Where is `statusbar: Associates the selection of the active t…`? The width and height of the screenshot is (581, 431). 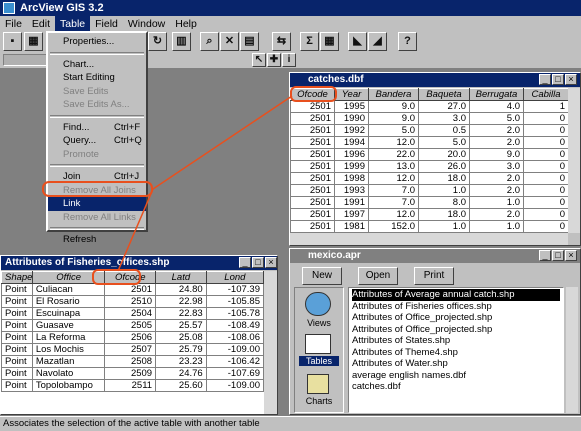
statusbar: Associates the selection of the active t… is located at coordinates (290, 423).